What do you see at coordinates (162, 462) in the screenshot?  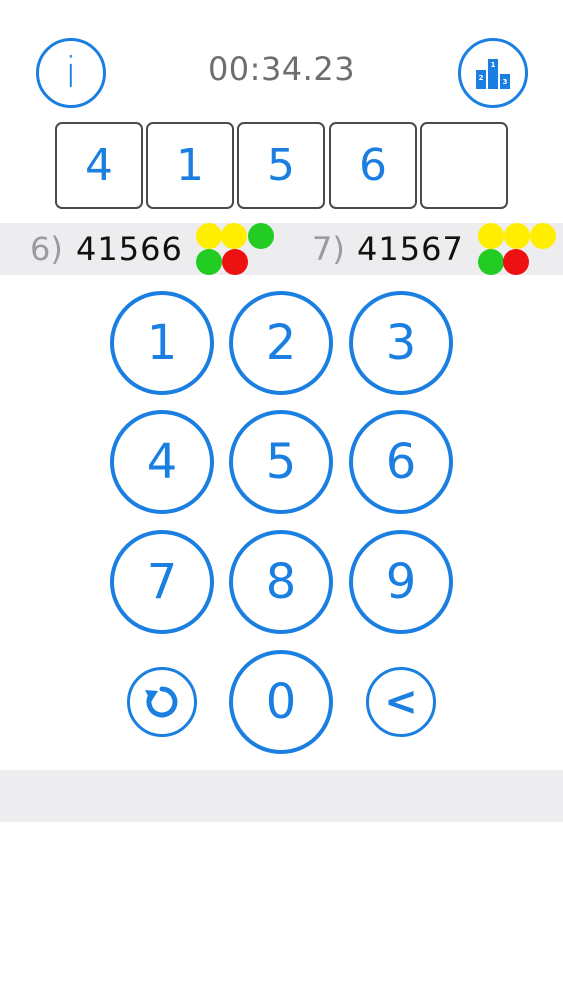 I see `key-4: 4` at bounding box center [162, 462].